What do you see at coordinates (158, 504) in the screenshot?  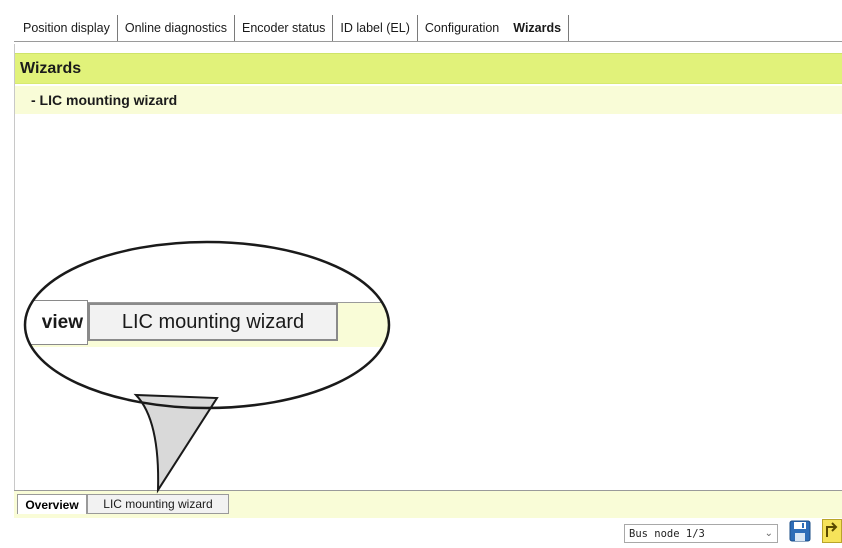 I see `tab-lic-mounting-wizard: LIC mounting wizard` at bounding box center [158, 504].